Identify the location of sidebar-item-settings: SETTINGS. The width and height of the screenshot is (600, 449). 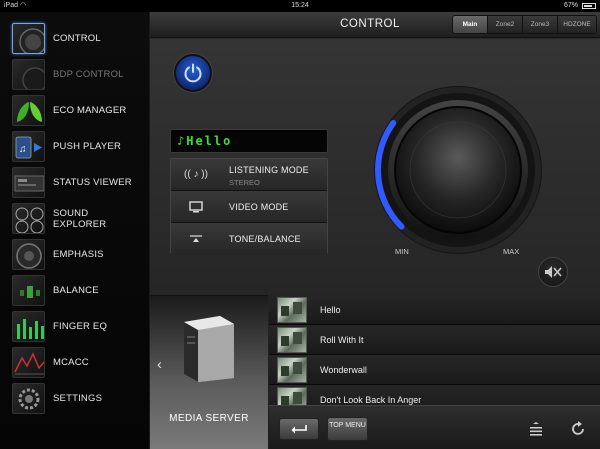
(75, 398).